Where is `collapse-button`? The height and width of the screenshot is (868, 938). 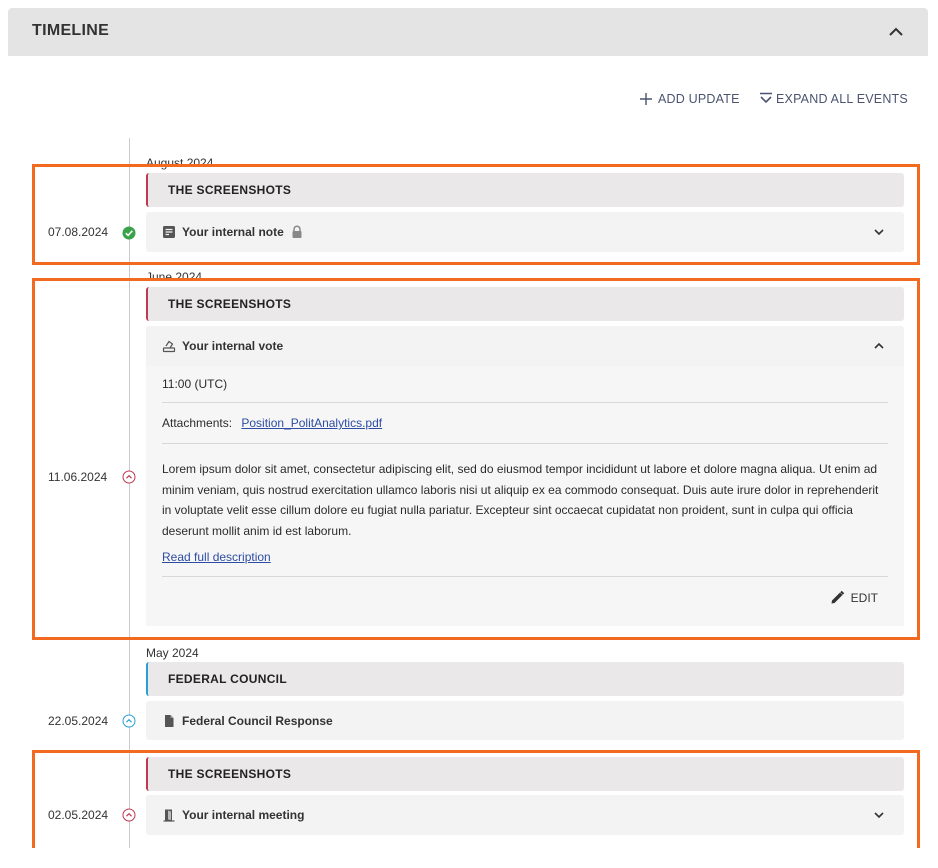
collapse-button is located at coordinates (896, 32).